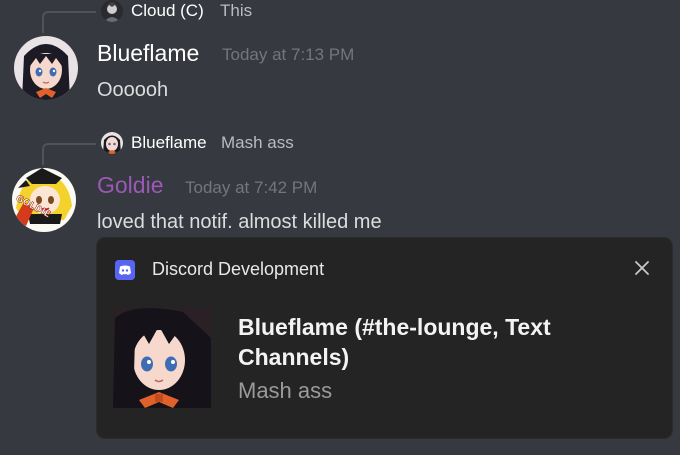 This screenshot has height=455, width=680. Describe the element at coordinates (236, 11) in the screenshot. I see `reply-text: This` at that location.